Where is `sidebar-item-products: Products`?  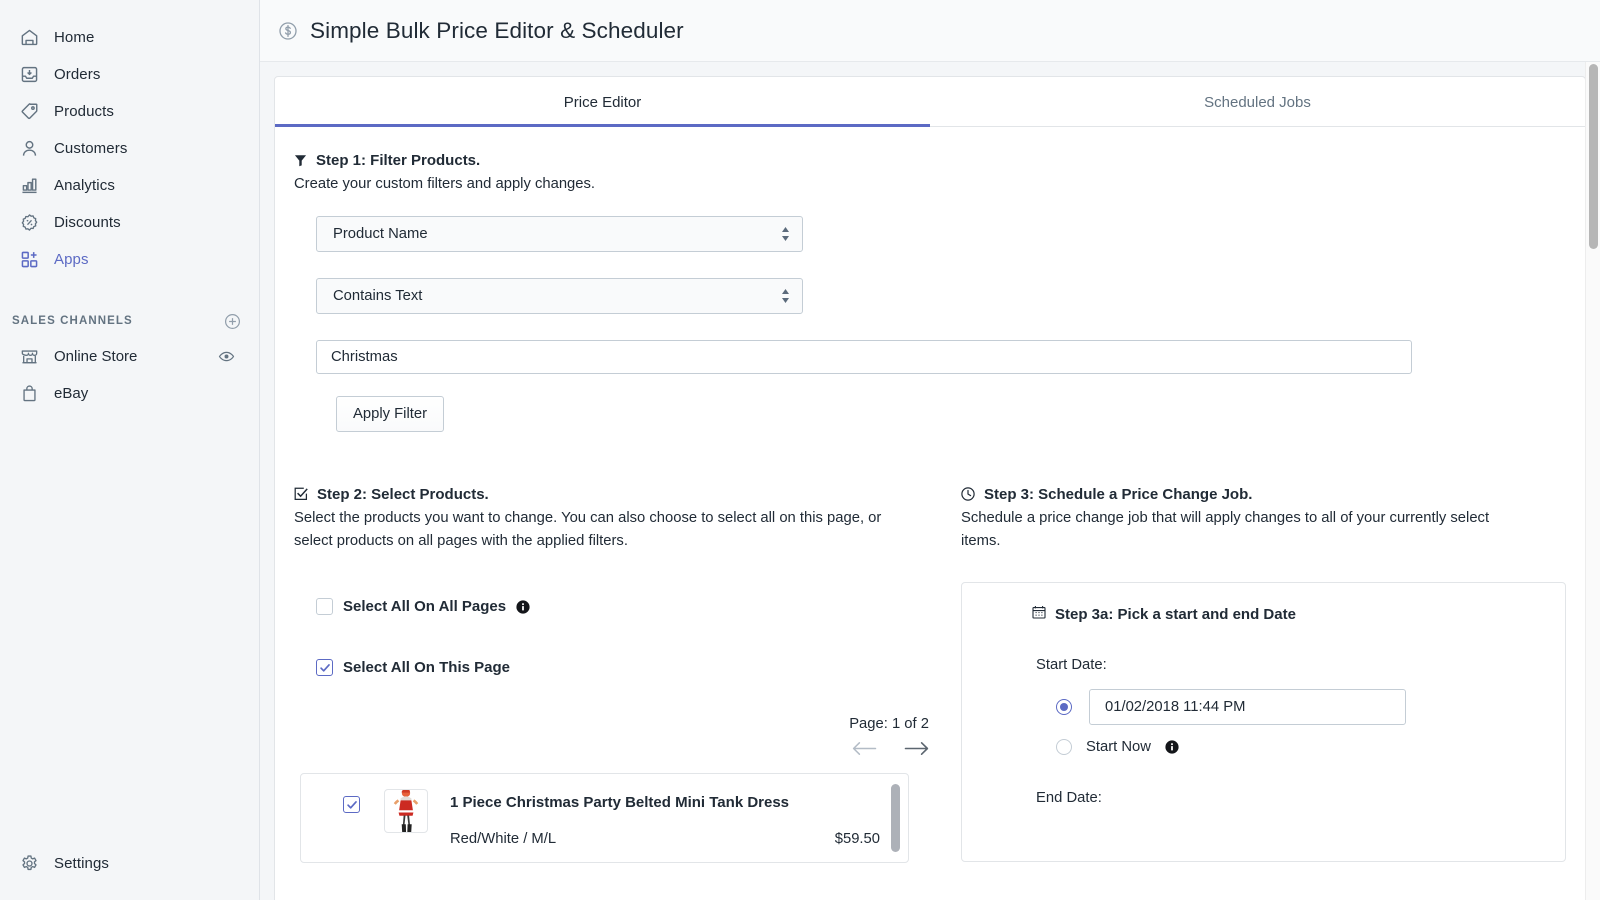 sidebar-item-products: Products is located at coordinates (129, 111).